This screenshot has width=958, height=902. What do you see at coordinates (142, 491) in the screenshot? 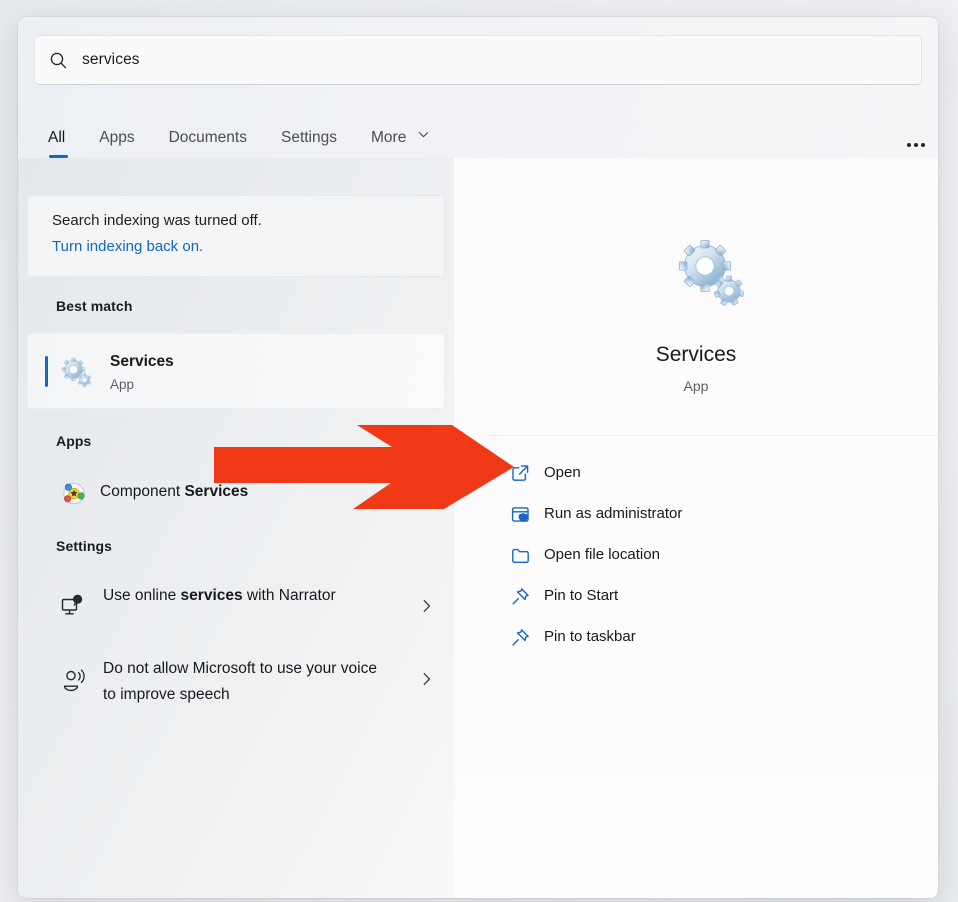
I see `label-prefix: Component` at bounding box center [142, 491].